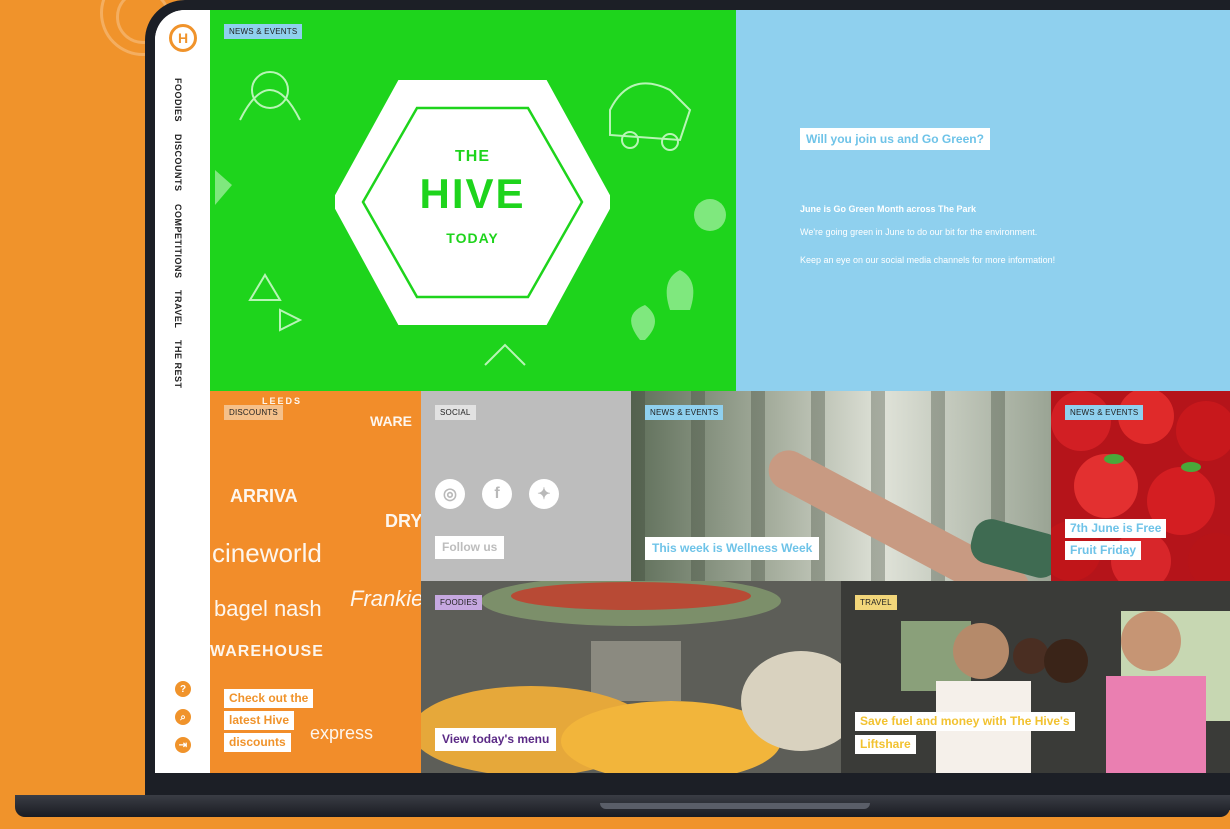  I want to click on discounts-caption-line-2: latest Hive, so click(259, 720).